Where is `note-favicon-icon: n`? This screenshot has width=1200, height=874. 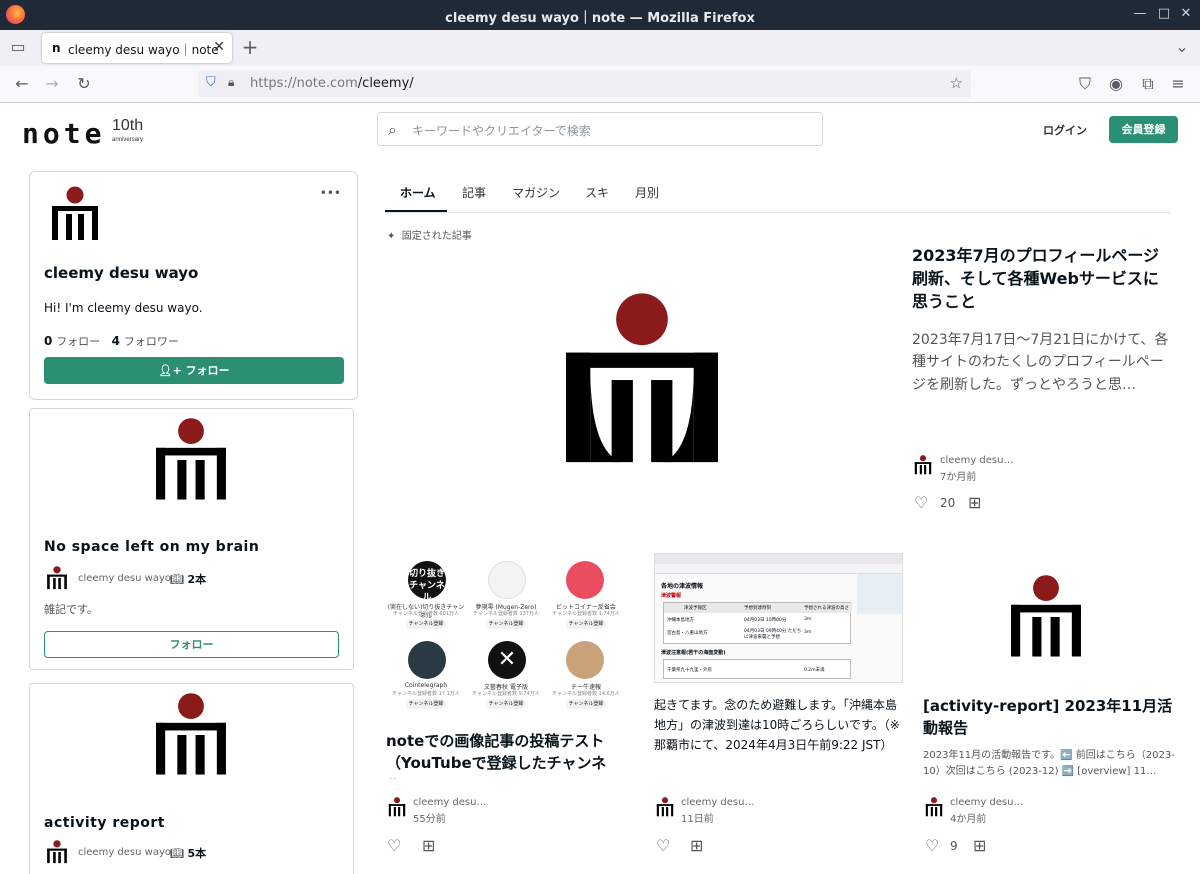 note-favicon-icon: n is located at coordinates (56, 48).